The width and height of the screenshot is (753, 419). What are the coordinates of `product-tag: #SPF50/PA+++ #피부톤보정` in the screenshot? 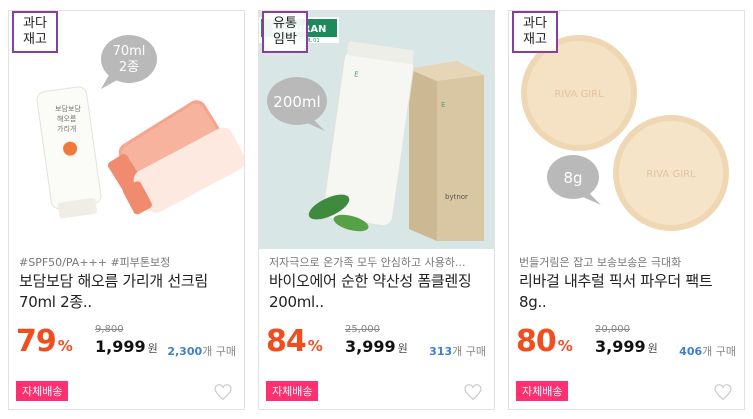 It's located at (95, 262).